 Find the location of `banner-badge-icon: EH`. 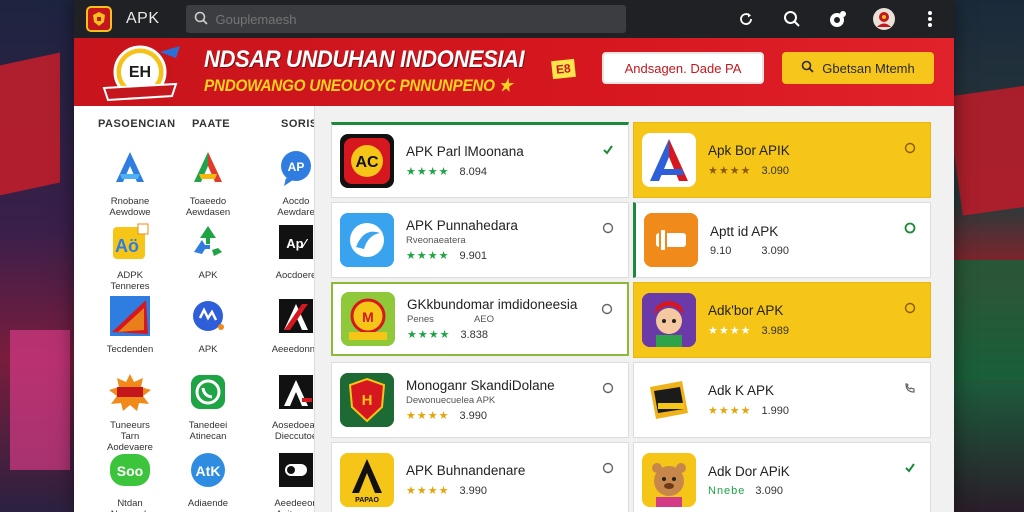

banner-badge-icon: EH is located at coordinates (140, 75).